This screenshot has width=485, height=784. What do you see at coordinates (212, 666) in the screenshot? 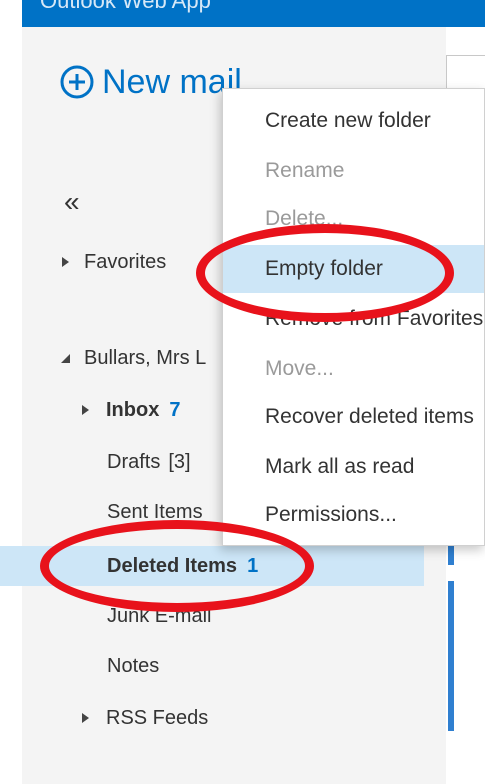
I see `folder-notes: Notes` at bounding box center [212, 666].